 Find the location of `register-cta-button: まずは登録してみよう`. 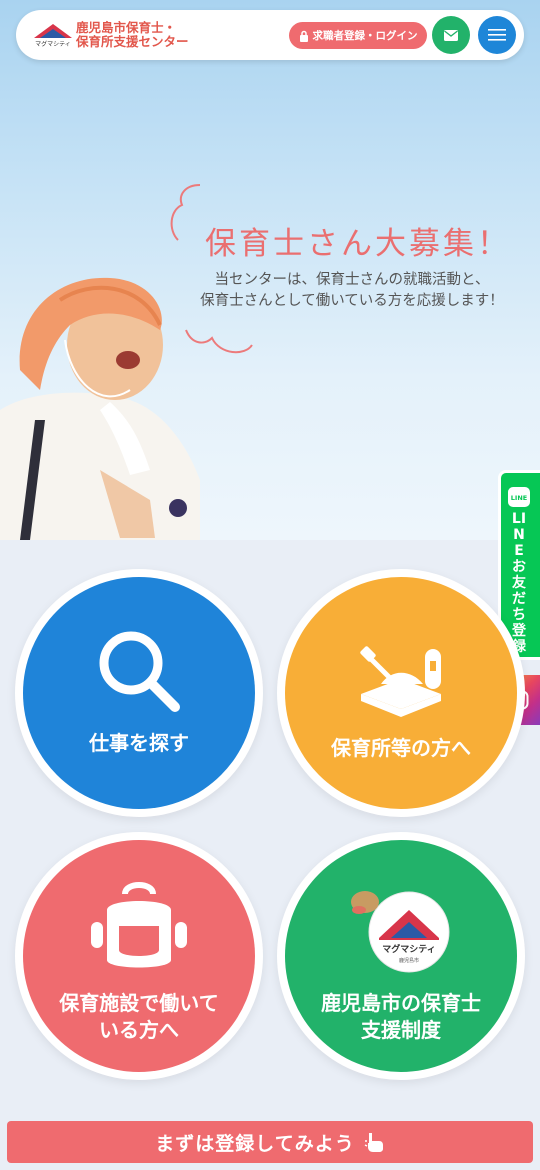

register-cta-button: まずは登録してみよう is located at coordinates (270, 1142).